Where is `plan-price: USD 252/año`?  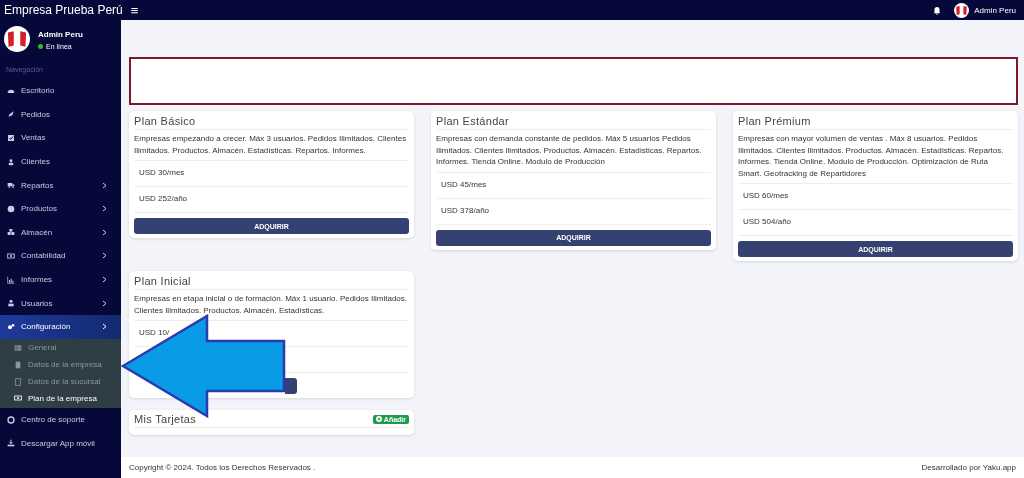
plan-price: USD 252/año is located at coordinates (271, 200).